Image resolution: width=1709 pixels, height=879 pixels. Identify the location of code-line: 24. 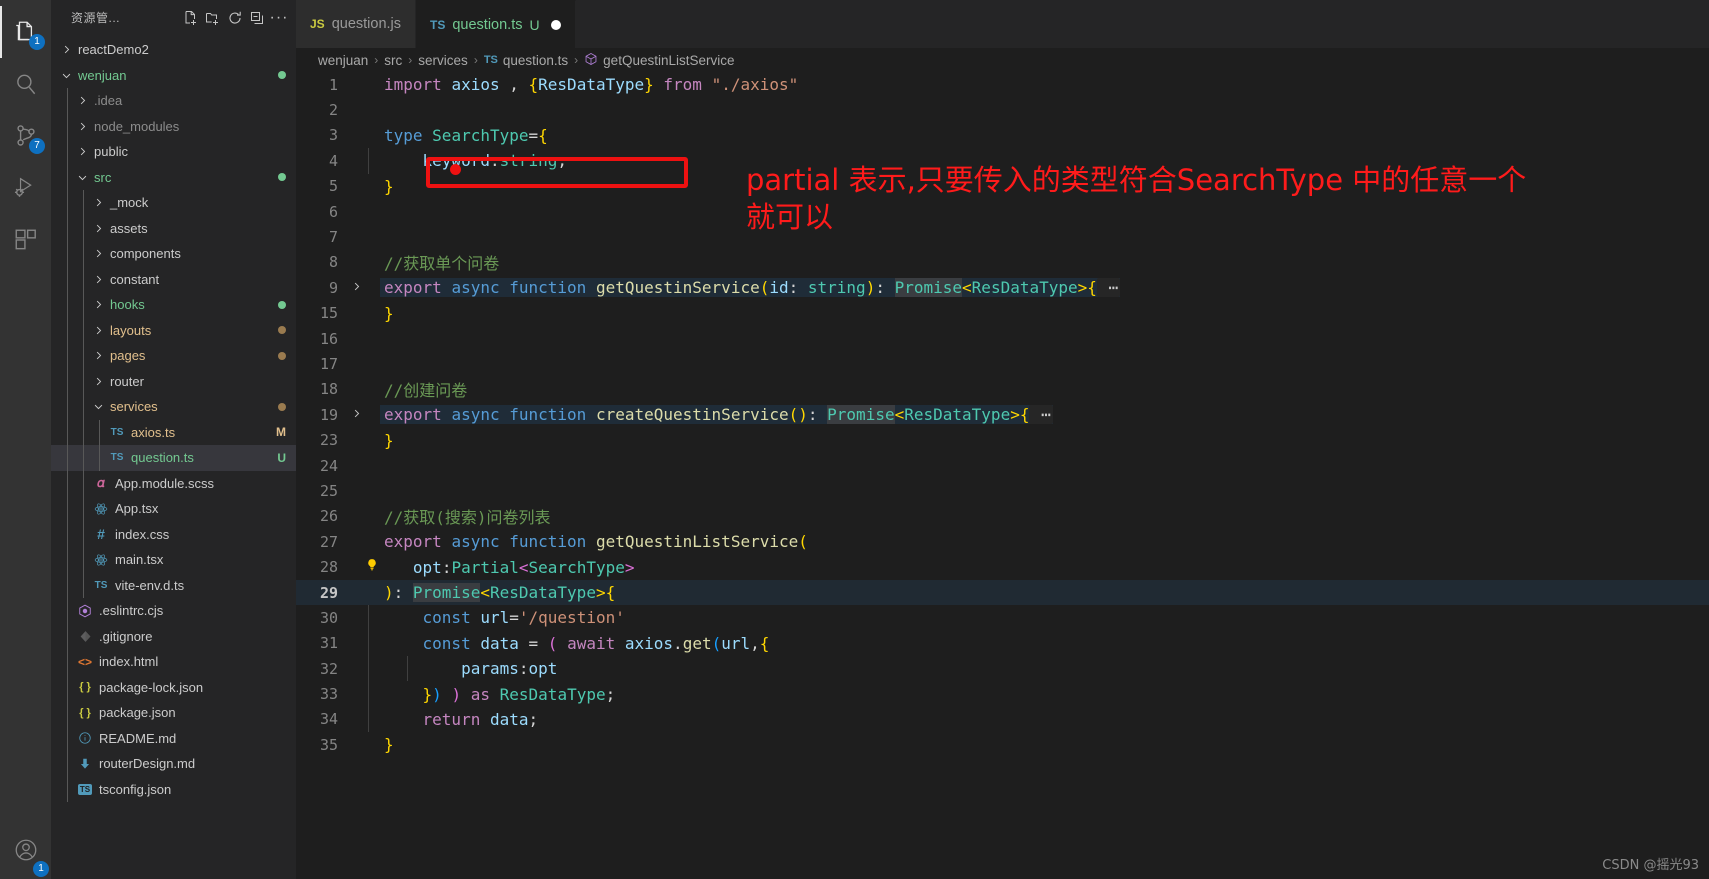
(1002, 465).